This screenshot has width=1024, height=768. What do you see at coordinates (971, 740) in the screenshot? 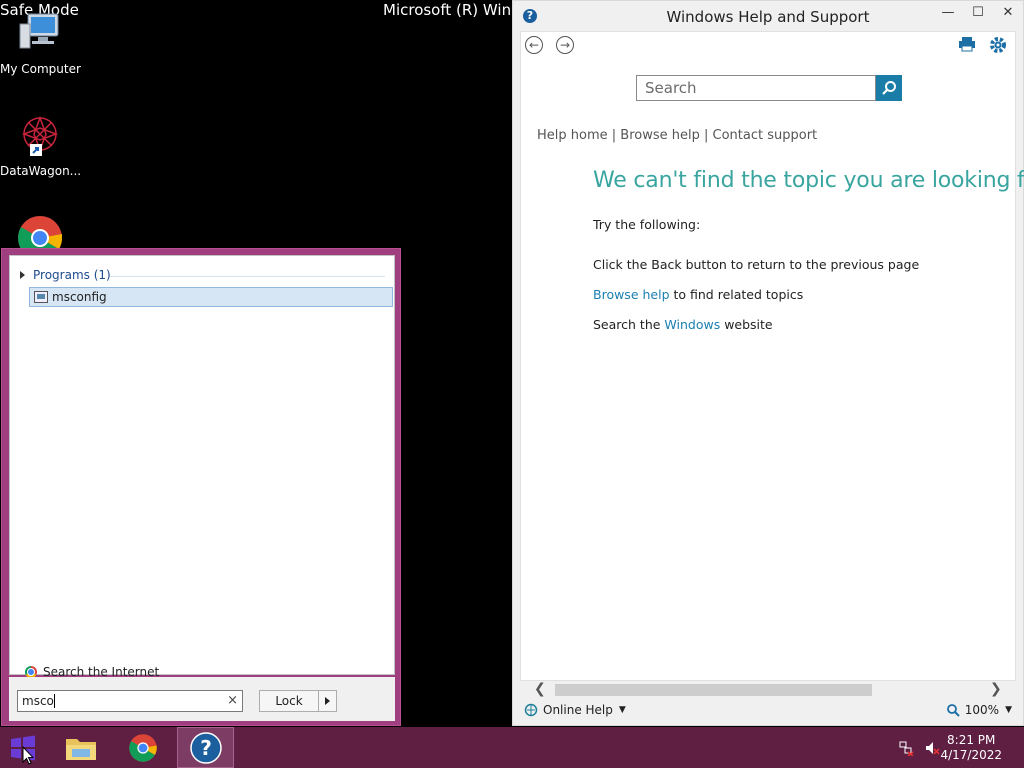
I see `clock-time: 8:21 PM` at bounding box center [971, 740].